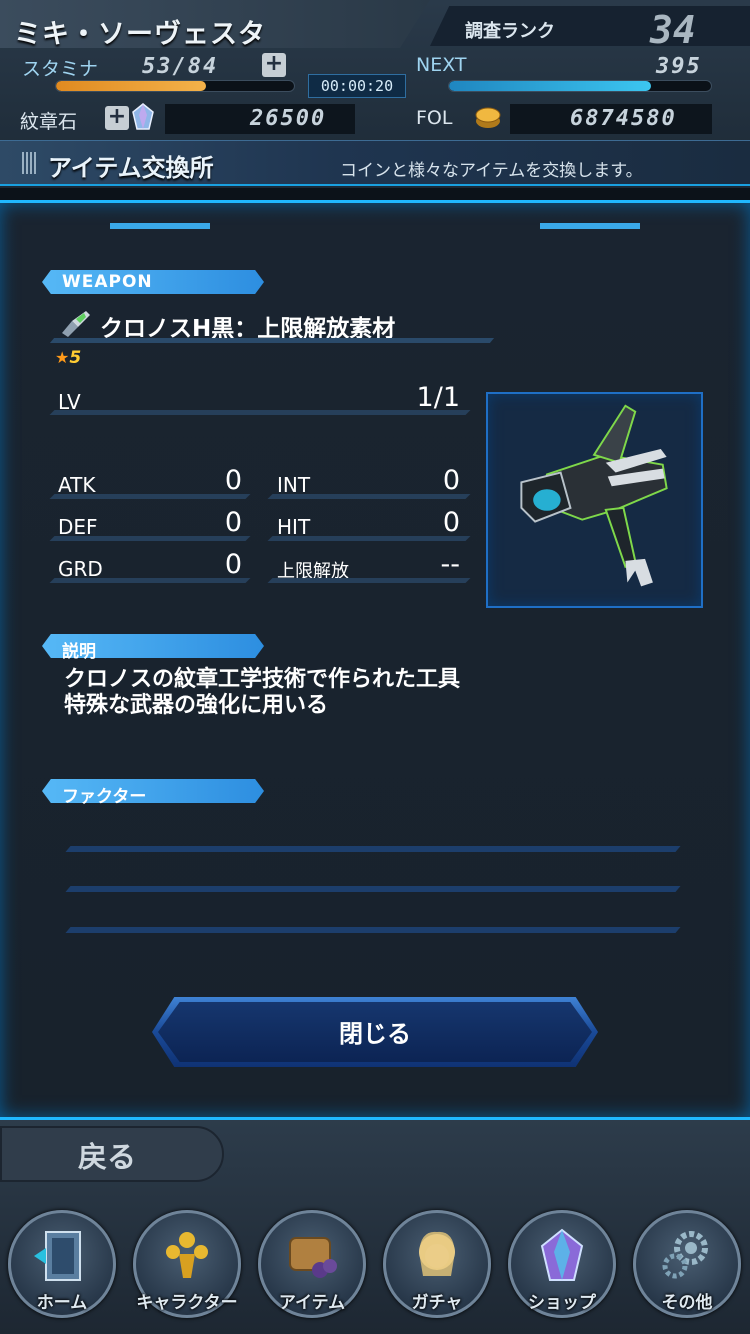  I want to click on rarity-badge: ★5, so click(68, 358).